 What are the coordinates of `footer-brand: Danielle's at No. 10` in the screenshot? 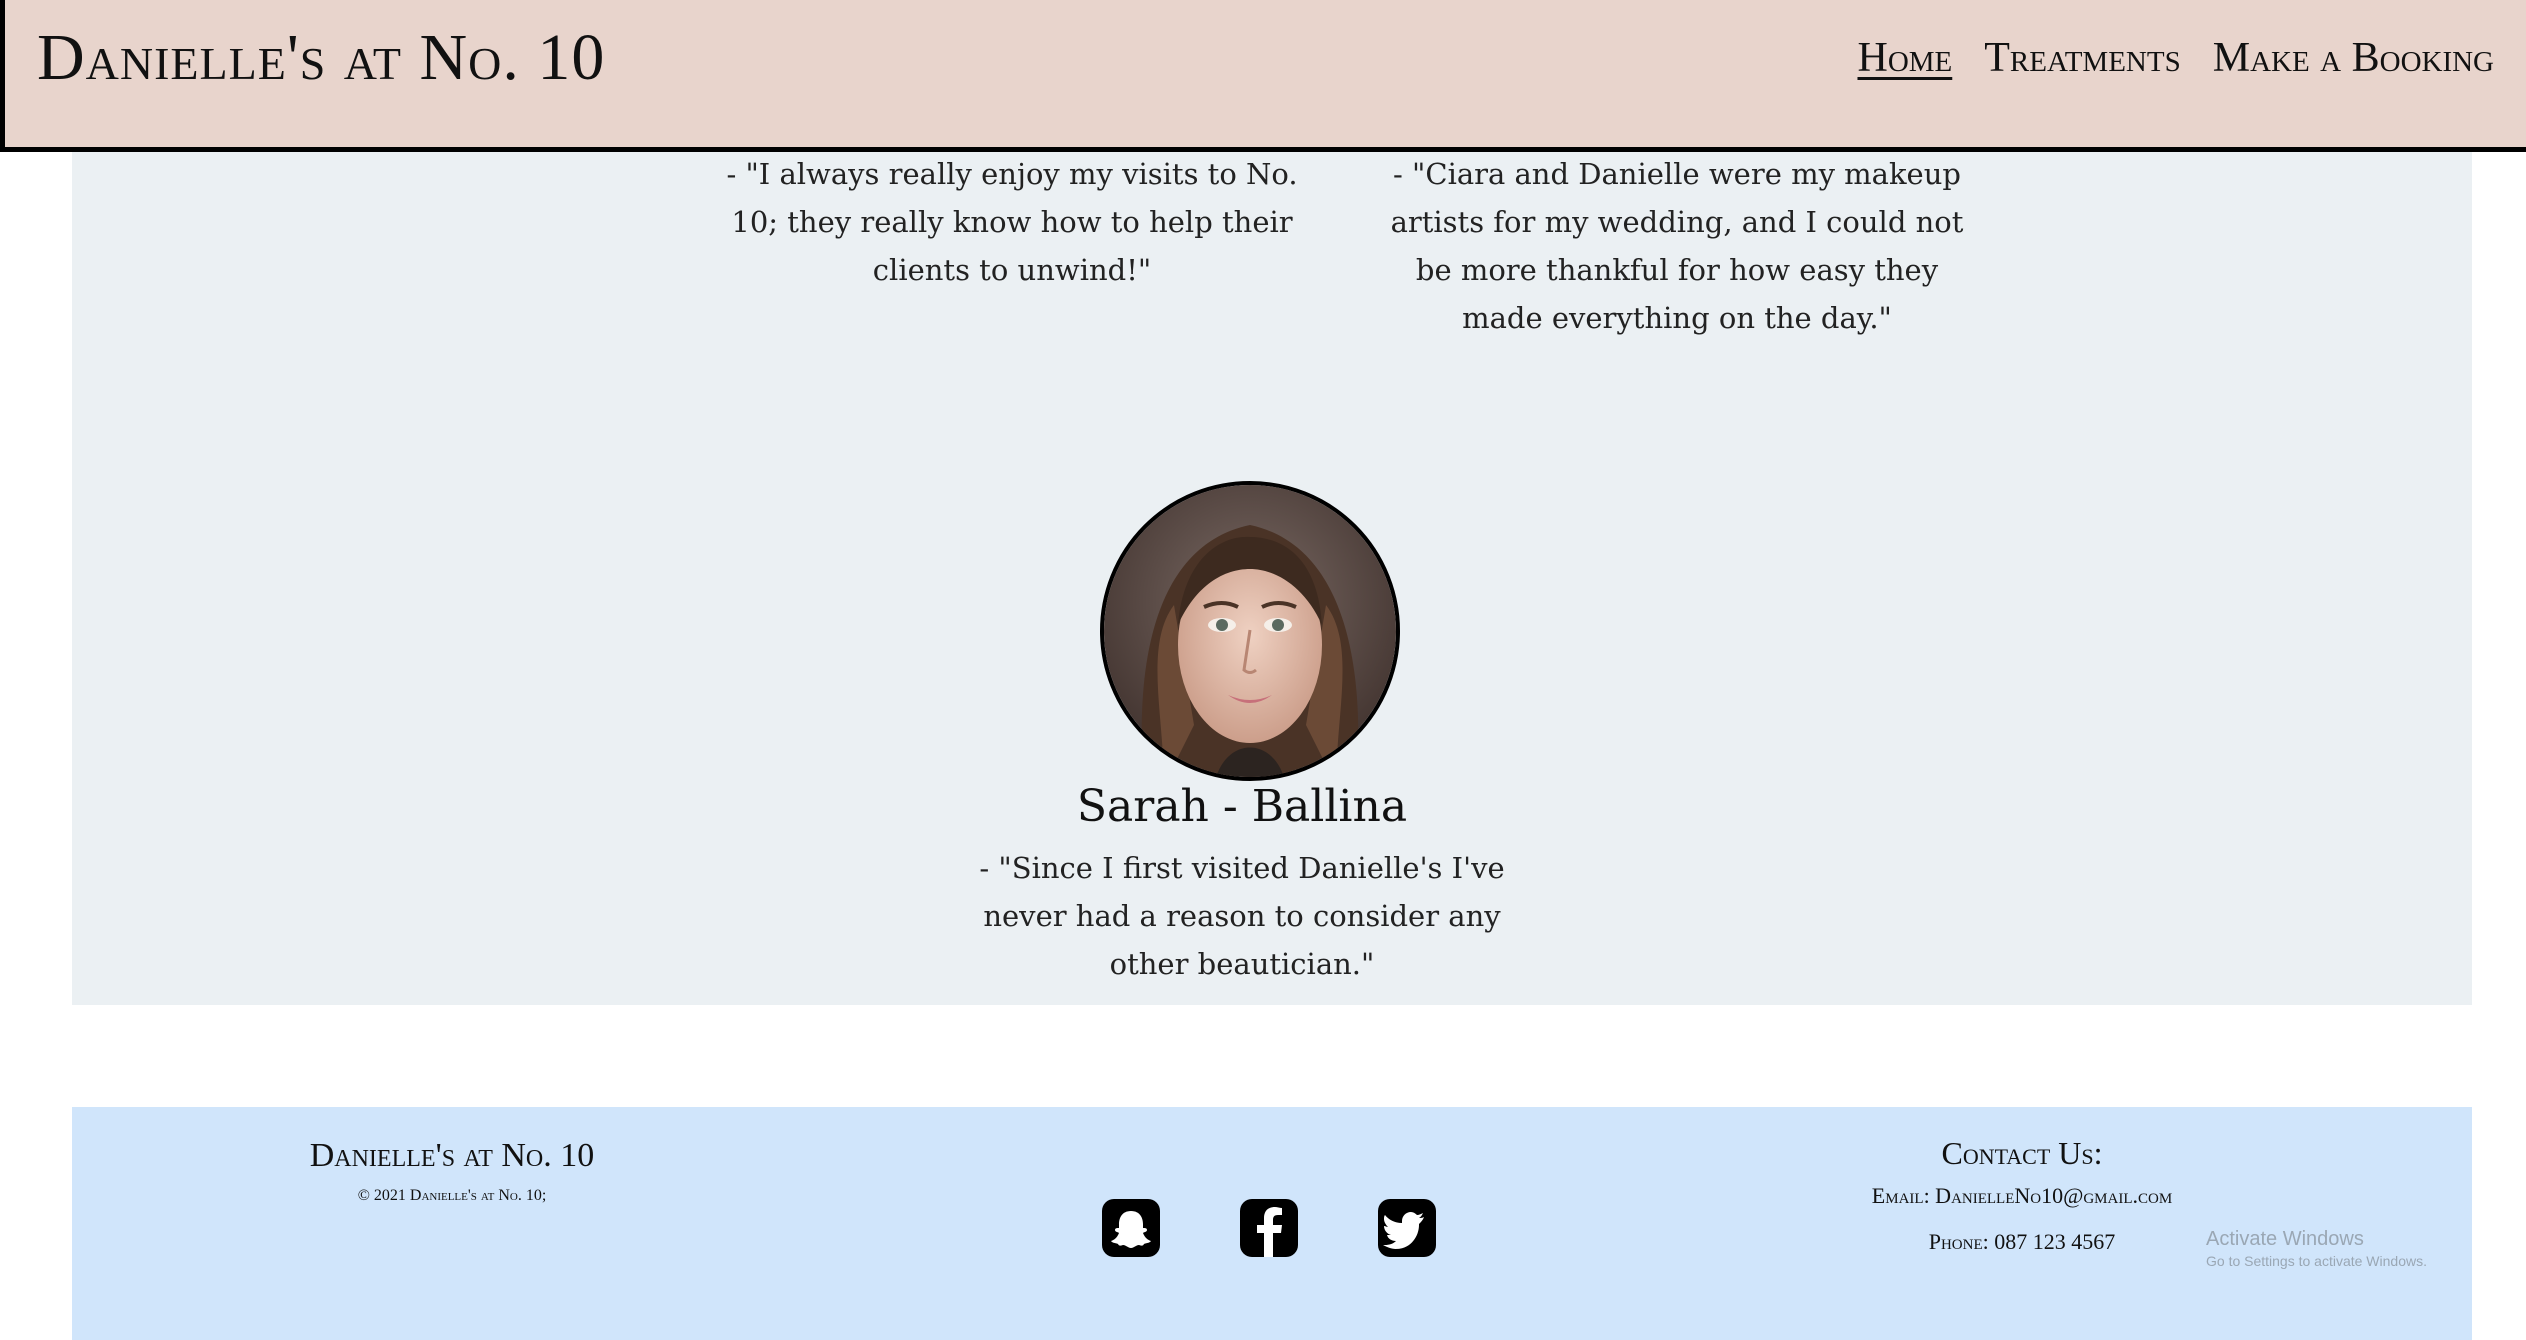 It's located at (452, 1155).